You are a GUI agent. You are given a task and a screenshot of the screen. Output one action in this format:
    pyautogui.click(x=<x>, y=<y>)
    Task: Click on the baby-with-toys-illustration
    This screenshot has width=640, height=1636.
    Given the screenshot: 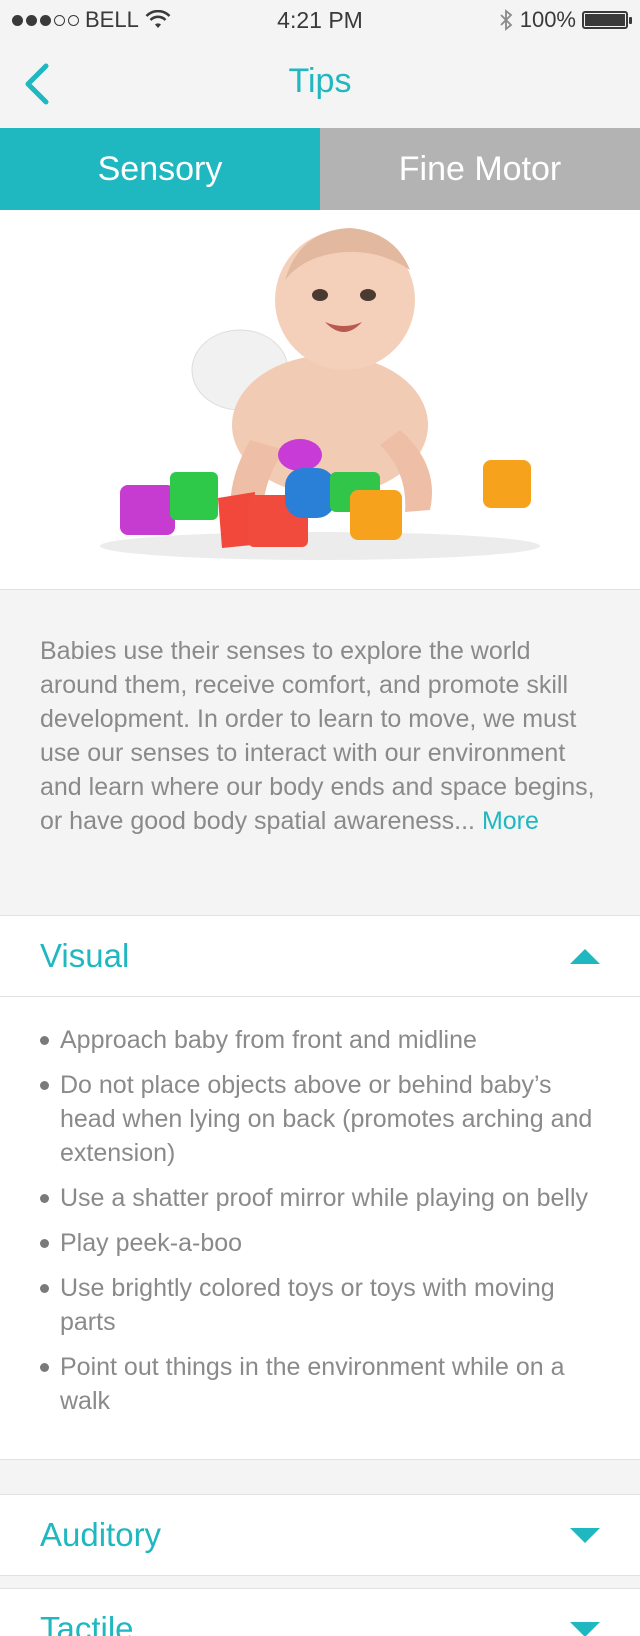 What is the action you would take?
    pyautogui.click(x=320, y=394)
    